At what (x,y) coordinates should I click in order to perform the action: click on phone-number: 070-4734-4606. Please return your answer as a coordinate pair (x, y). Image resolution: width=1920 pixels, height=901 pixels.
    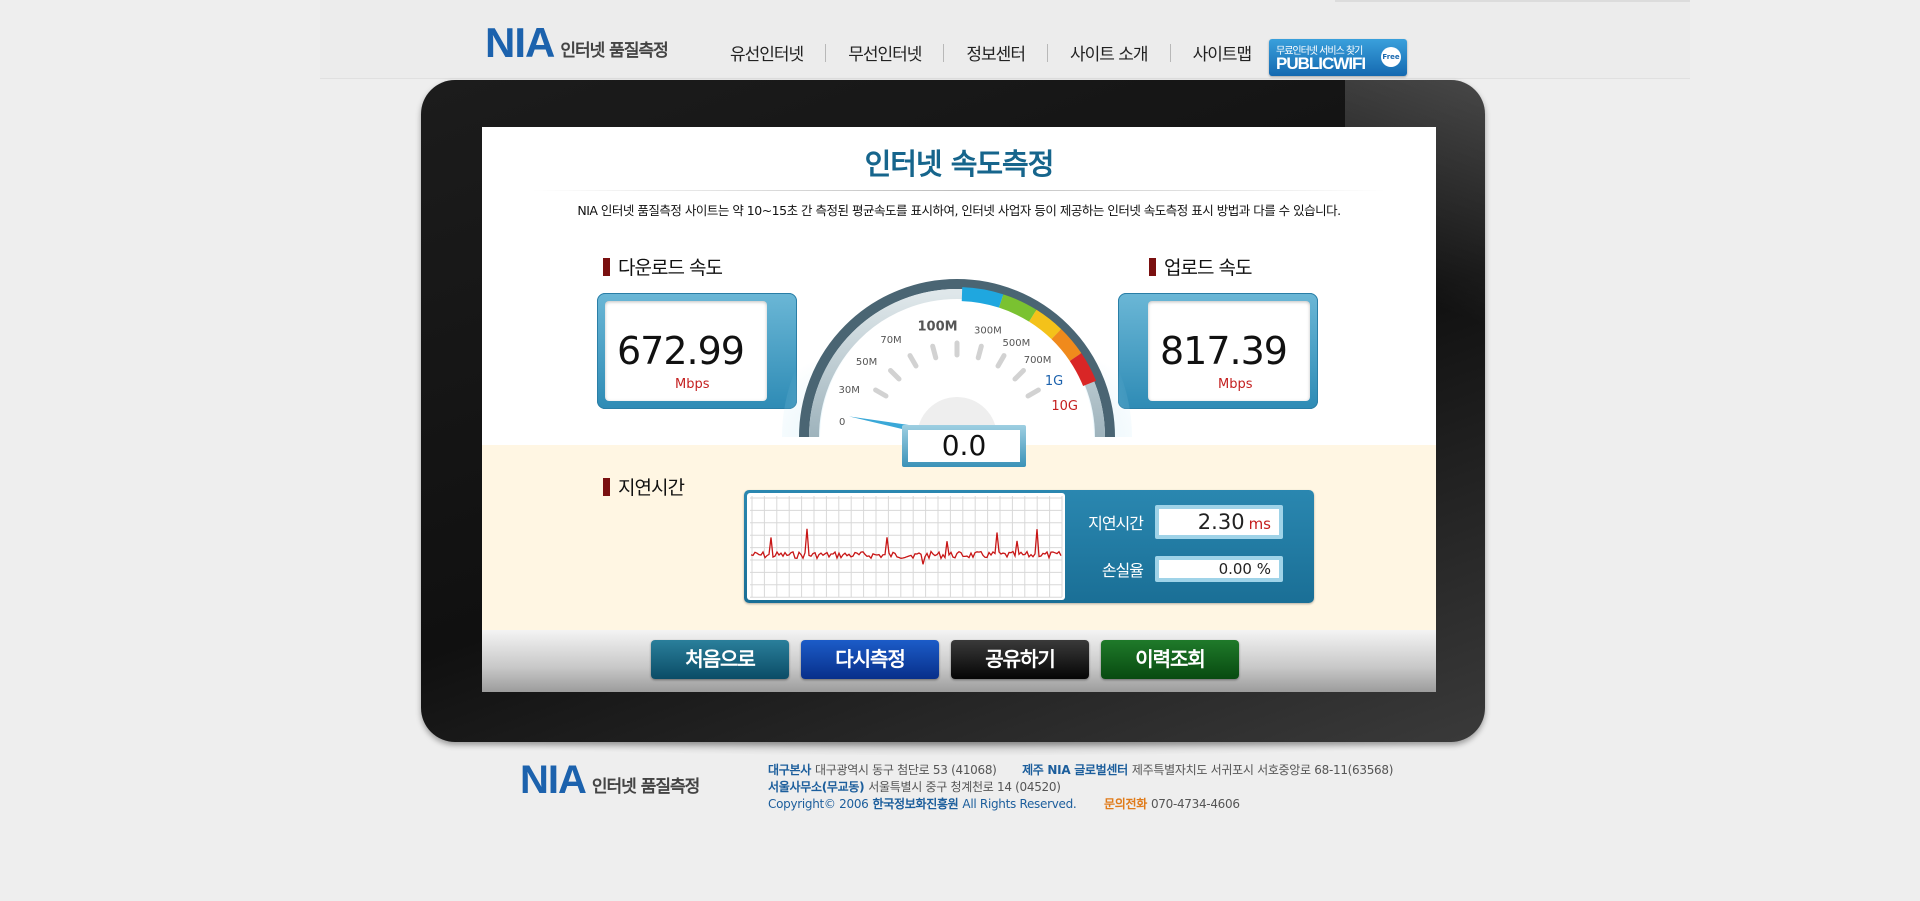
    Looking at the image, I should click on (1195, 804).